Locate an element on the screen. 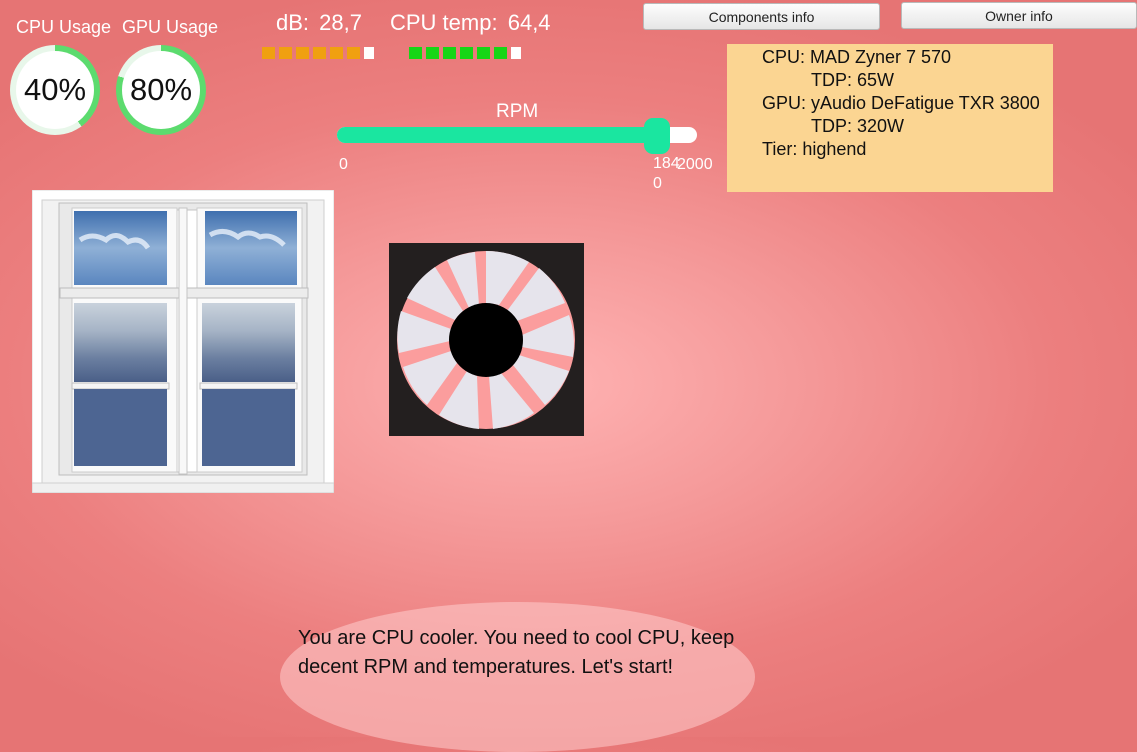 The height and width of the screenshot is (752, 1137). rpm-min-label: 0 is located at coordinates (343, 164).